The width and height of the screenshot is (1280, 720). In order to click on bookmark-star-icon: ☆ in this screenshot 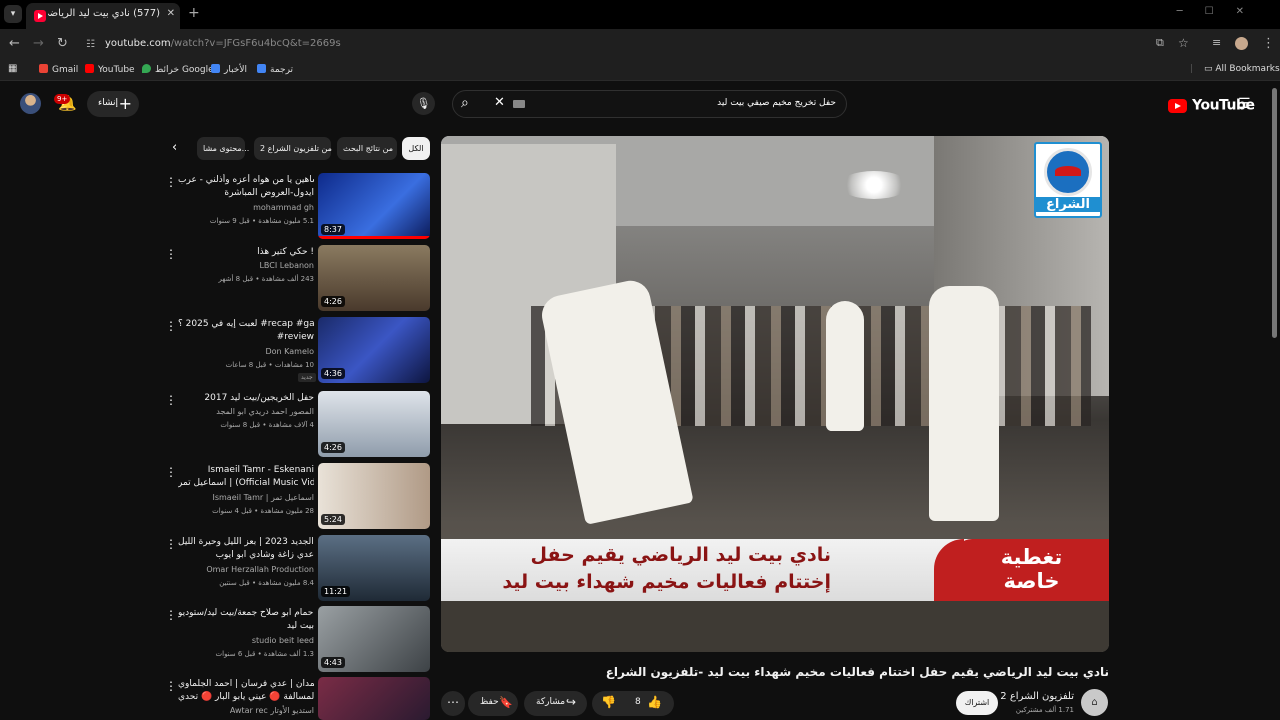, I will do `click(1183, 43)`.